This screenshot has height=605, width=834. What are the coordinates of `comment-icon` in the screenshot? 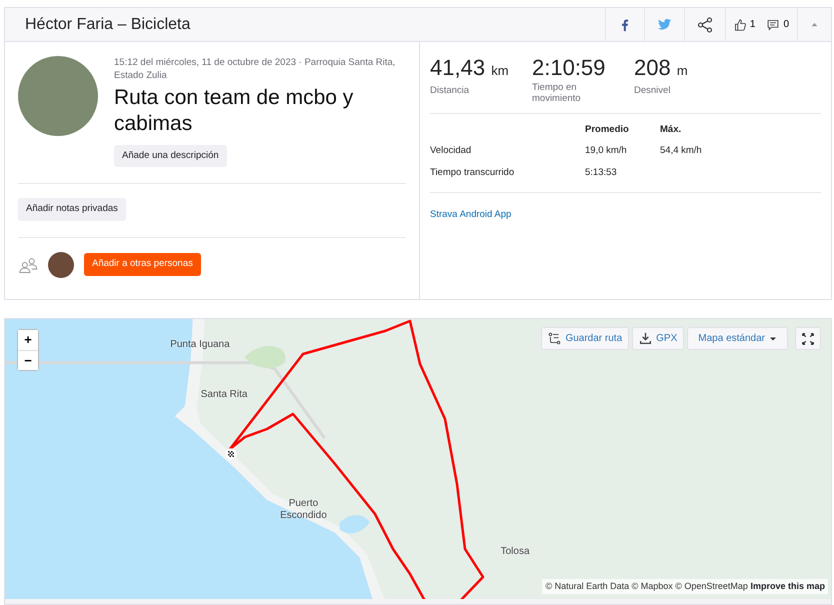 It's located at (773, 24).